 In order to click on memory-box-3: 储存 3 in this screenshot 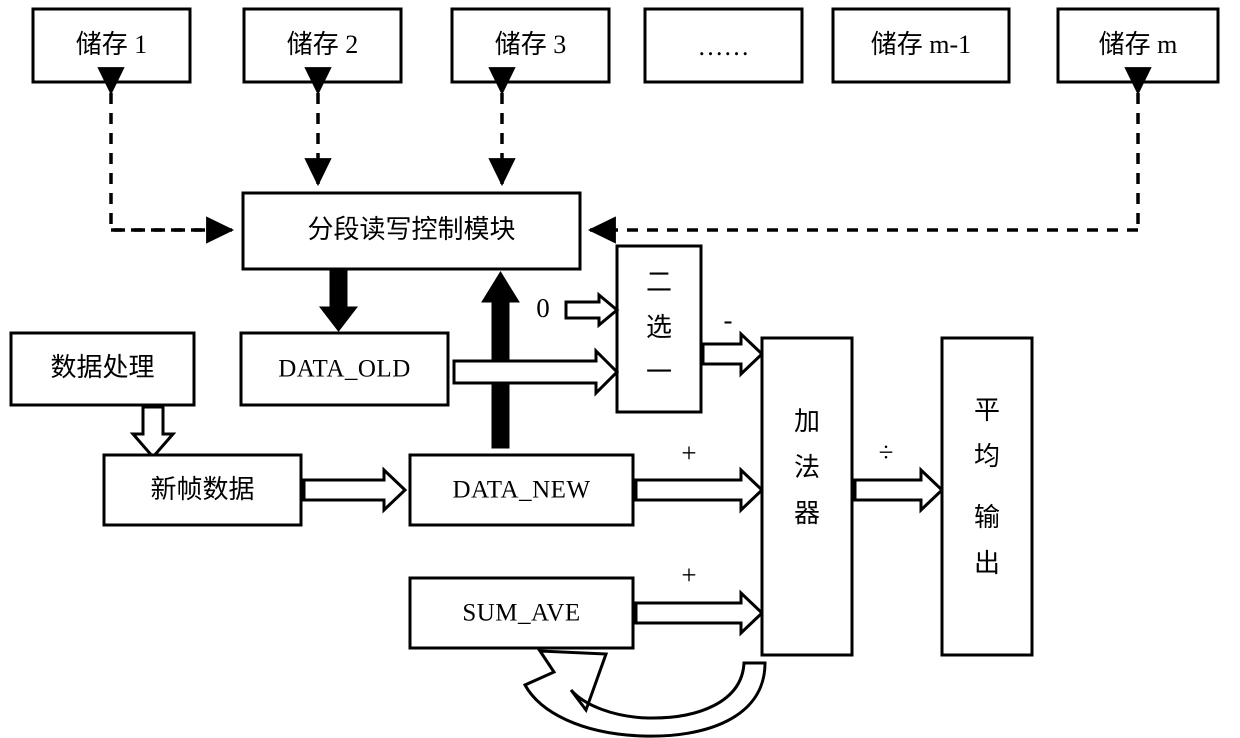, I will do `click(530, 45)`.